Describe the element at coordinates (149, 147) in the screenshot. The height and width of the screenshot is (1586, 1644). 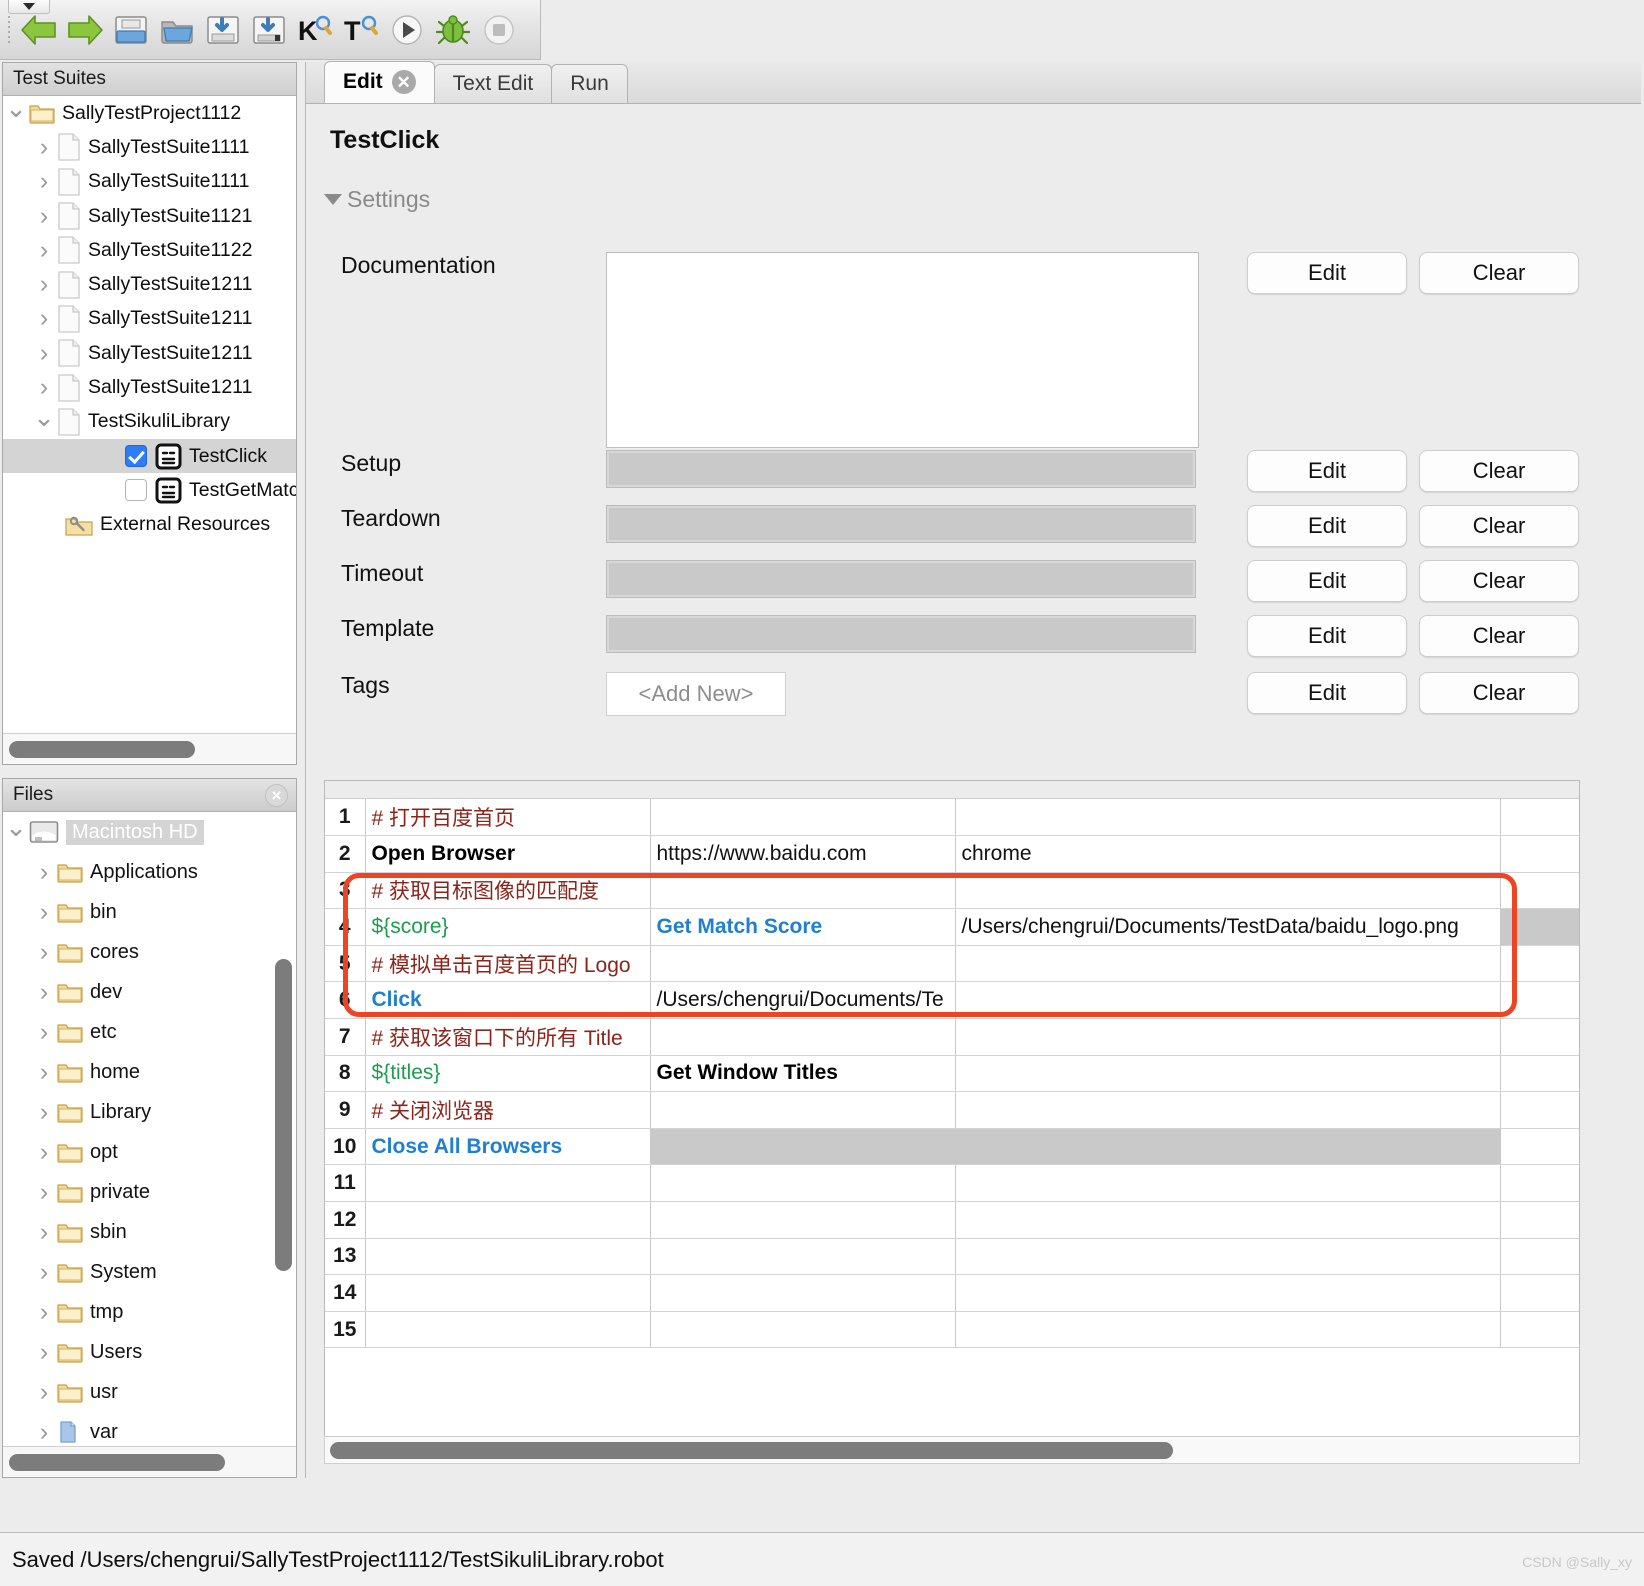
I see `suite-tree-item: SallyTestSuite1111` at that location.